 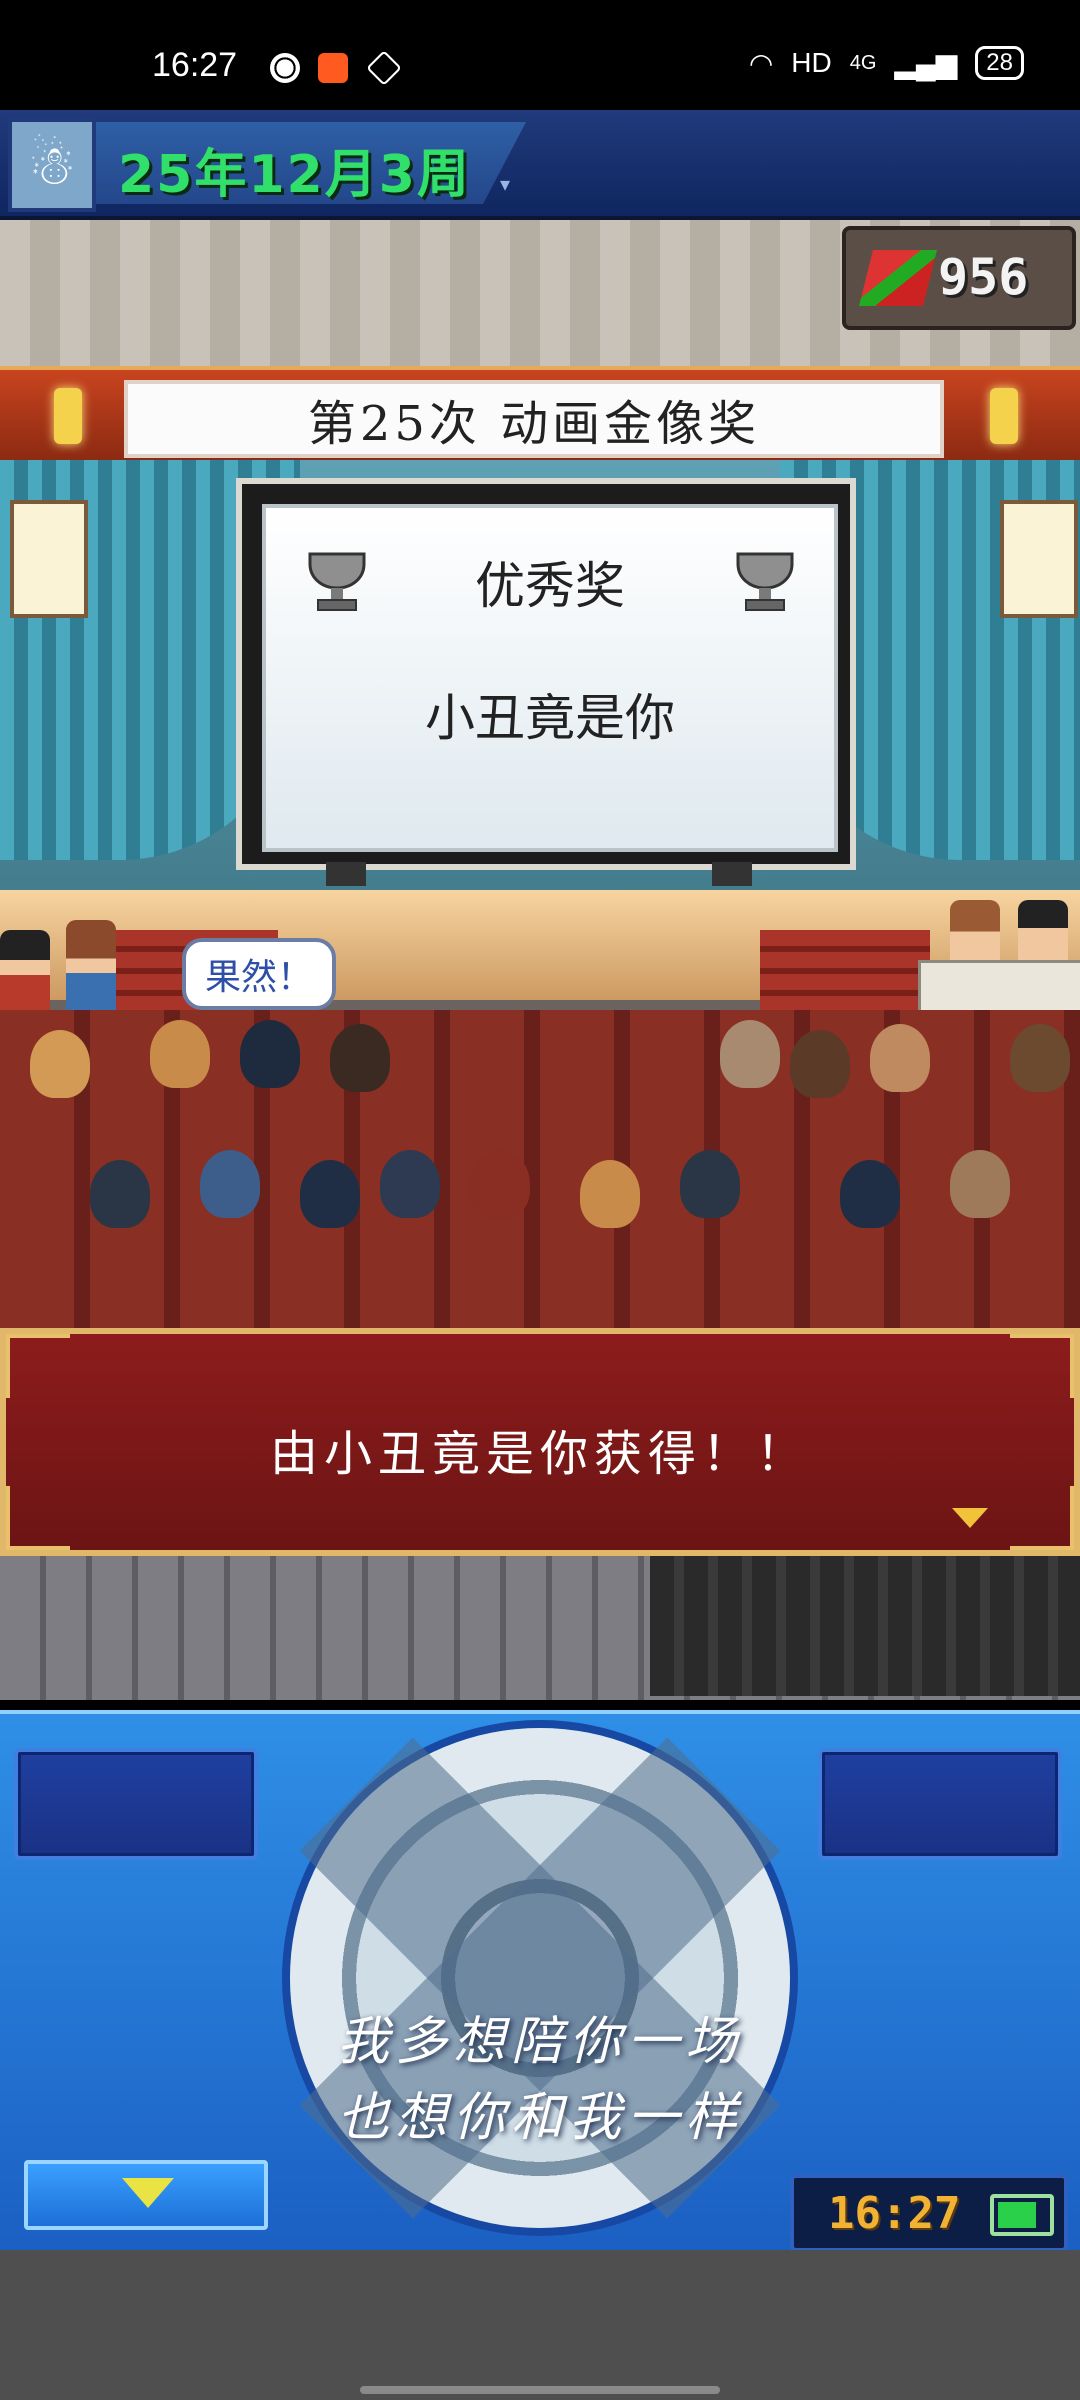 I want to click on network-label: HD, so click(x=811, y=62).